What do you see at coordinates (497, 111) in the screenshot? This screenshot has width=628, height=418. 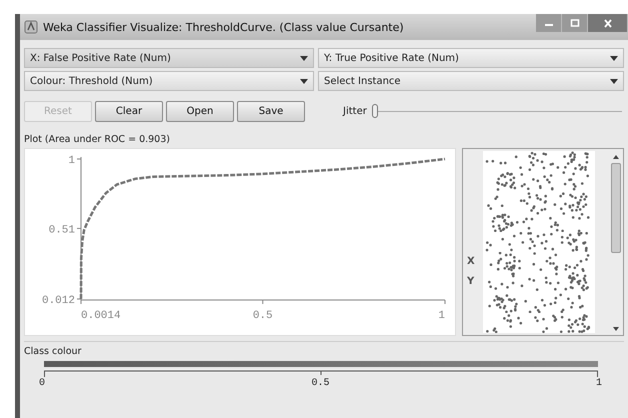 I see `jitter-slider` at bounding box center [497, 111].